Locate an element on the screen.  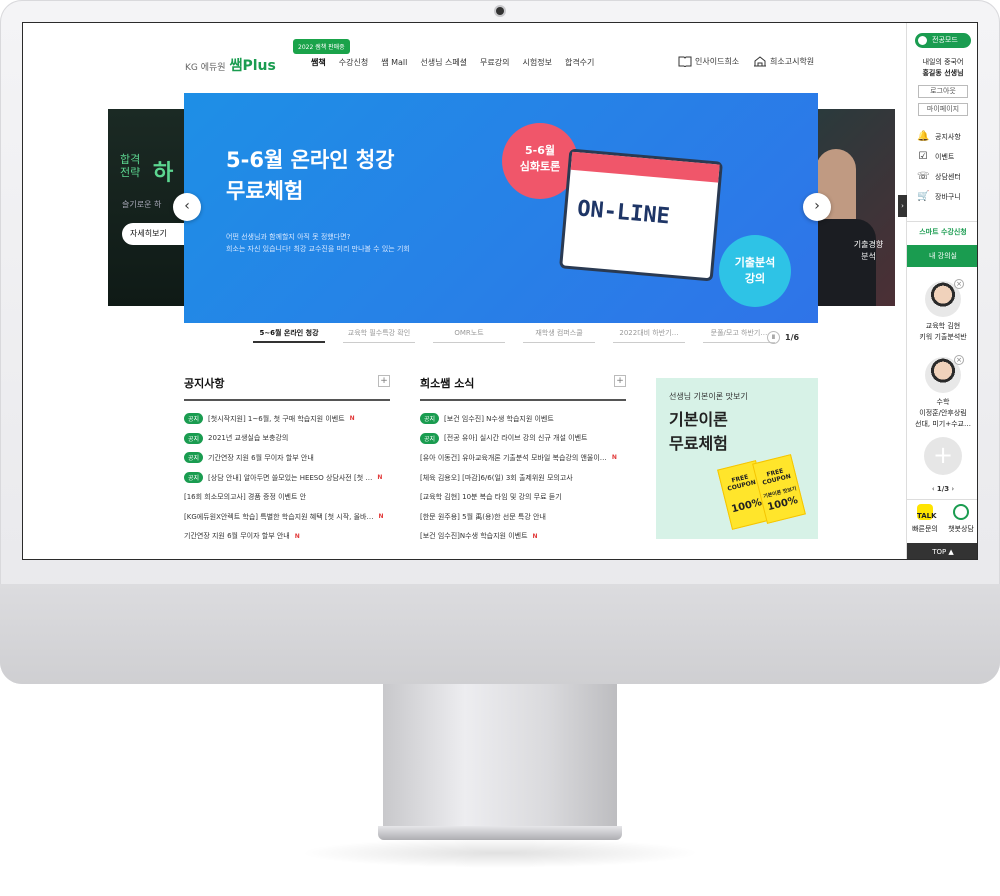
util-link-academy: 희소고시학원 is located at coordinates (783, 61).